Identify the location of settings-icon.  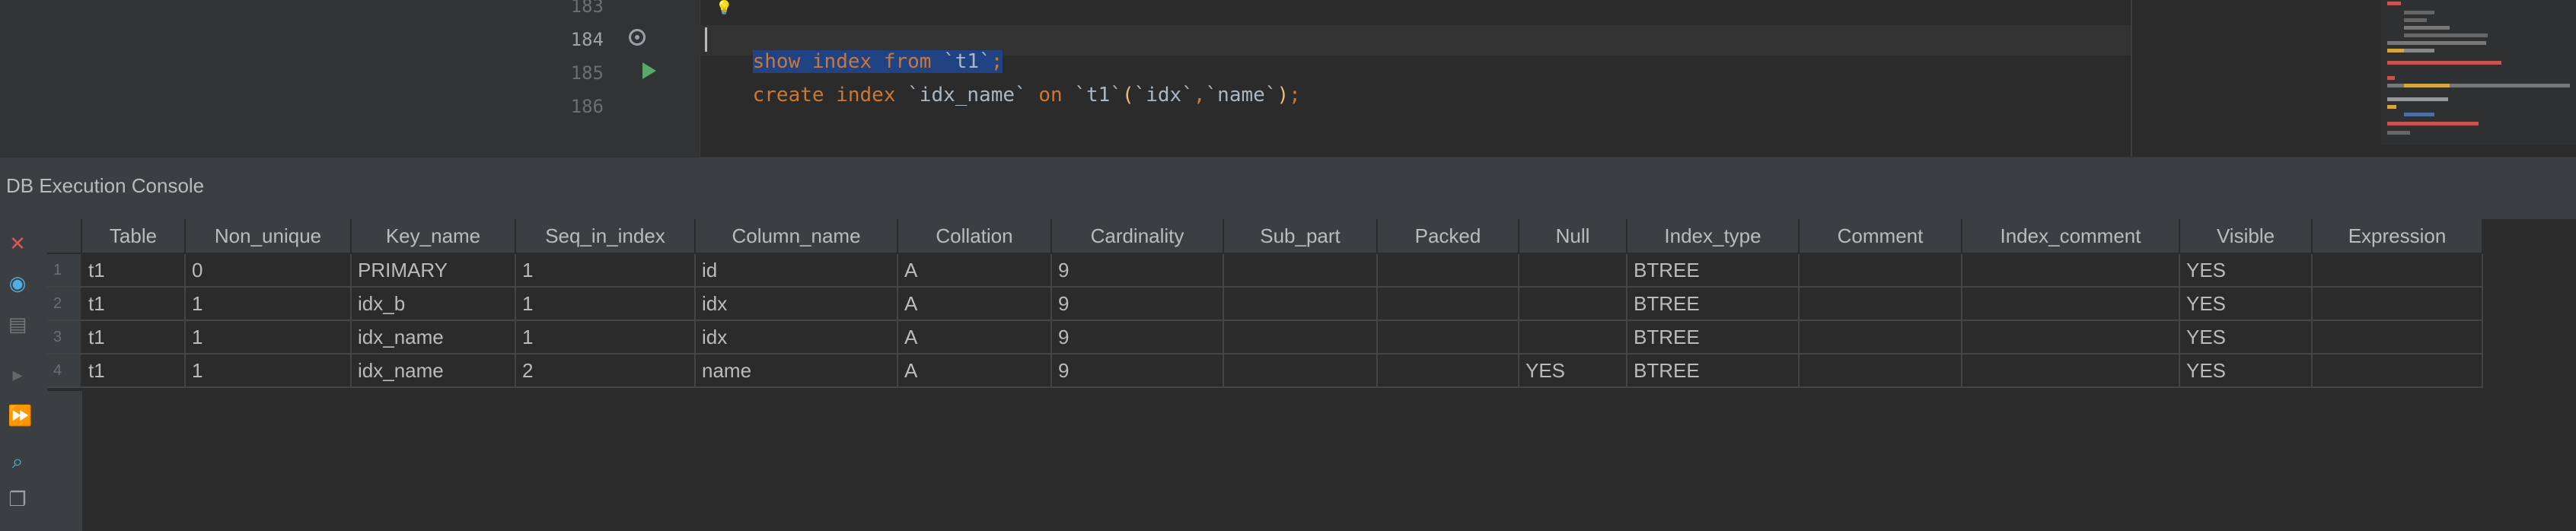
(637, 37).